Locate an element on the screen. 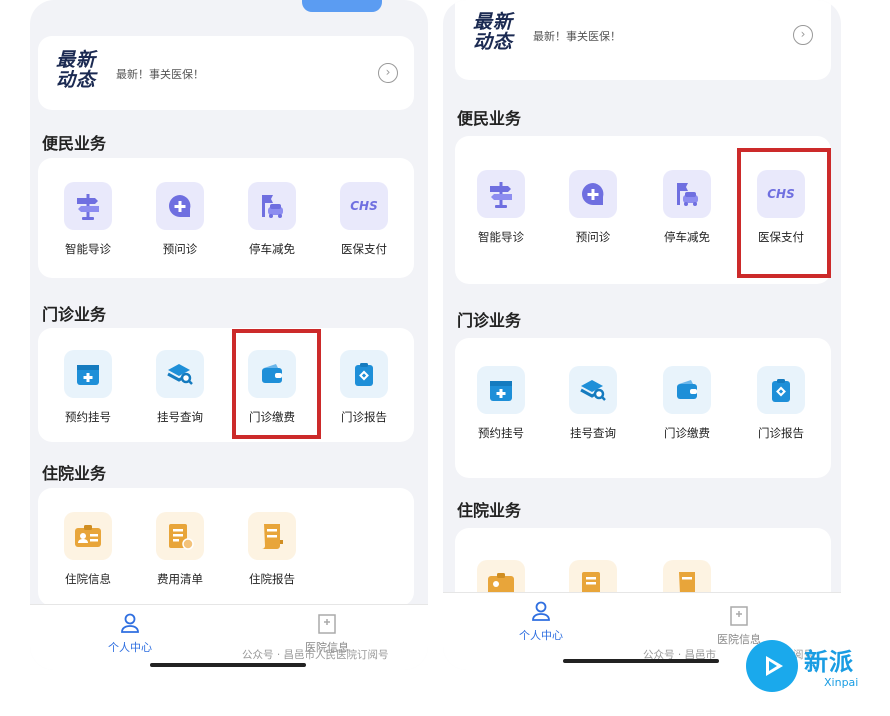 This screenshot has width=890, height=716. service-label: 医保支付 is located at coordinates (364, 249).